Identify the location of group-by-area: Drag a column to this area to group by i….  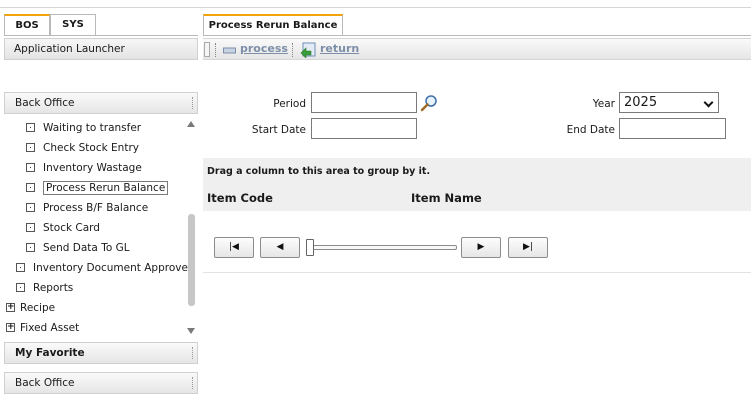
(477, 172).